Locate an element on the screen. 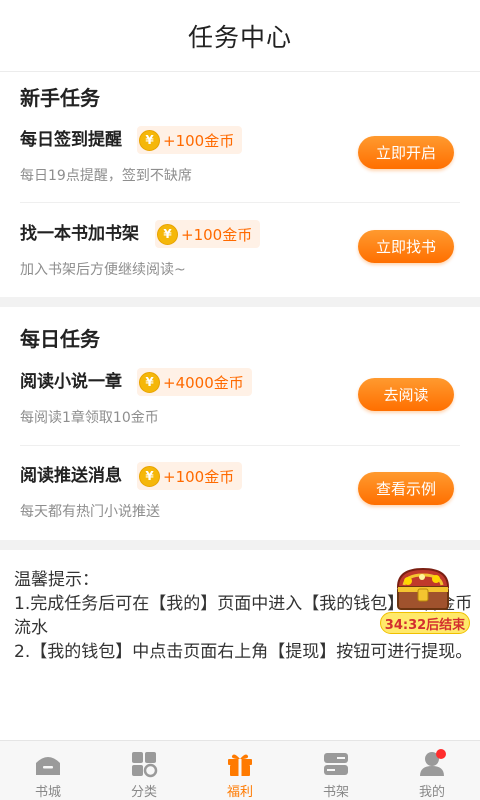 The image size is (480, 800). view-example-button: 查看示例 is located at coordinates (406, 488).